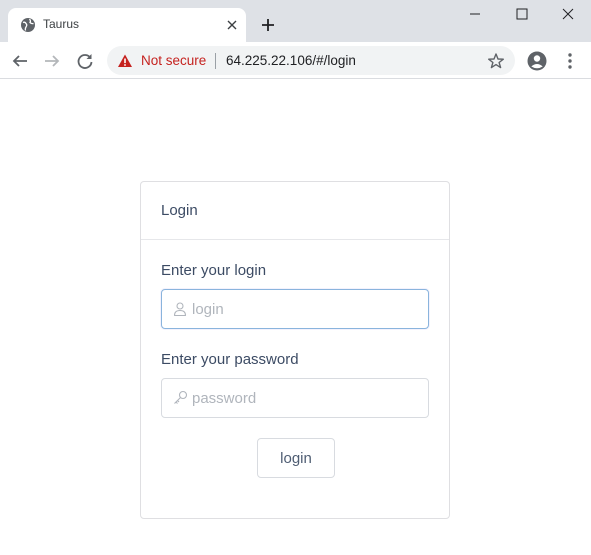 Image resolution: width=591 pixels, height=555 pixels. What do you see at coordinates (20, 61) in the screenshot?
I see `back-arrow-icon` at bounding box center [20, 61].